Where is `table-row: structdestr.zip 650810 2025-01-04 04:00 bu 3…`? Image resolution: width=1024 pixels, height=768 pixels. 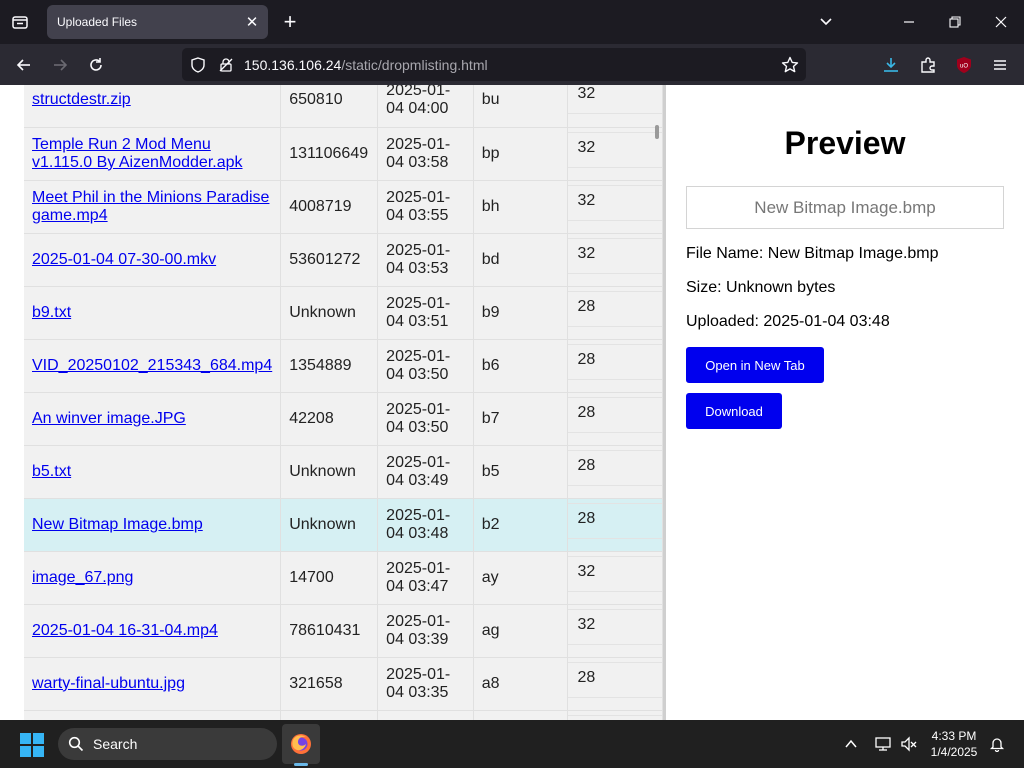 table-row: structdestr.zip 650810 2025-01-04 04:00 bu 3… is located at coordinates (343, 106).